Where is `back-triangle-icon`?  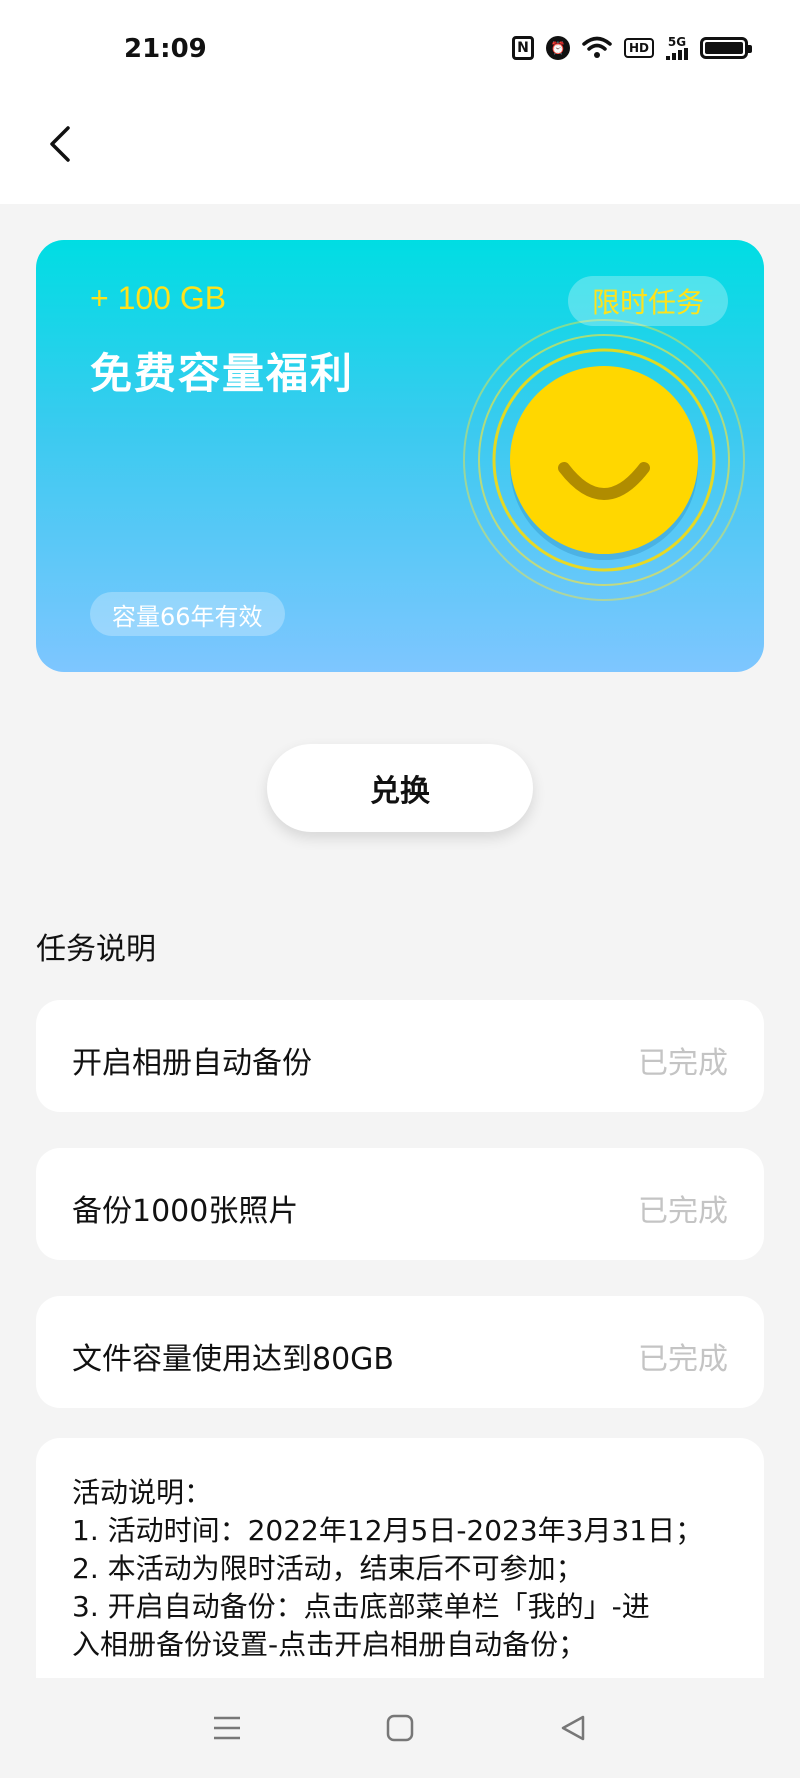
back-triangle-icon is located at coordinates (573, 1728).